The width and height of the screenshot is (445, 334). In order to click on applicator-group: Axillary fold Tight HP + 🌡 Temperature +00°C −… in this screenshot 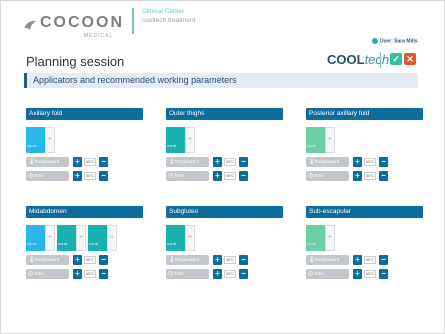, I will do `click(84, 144)`.